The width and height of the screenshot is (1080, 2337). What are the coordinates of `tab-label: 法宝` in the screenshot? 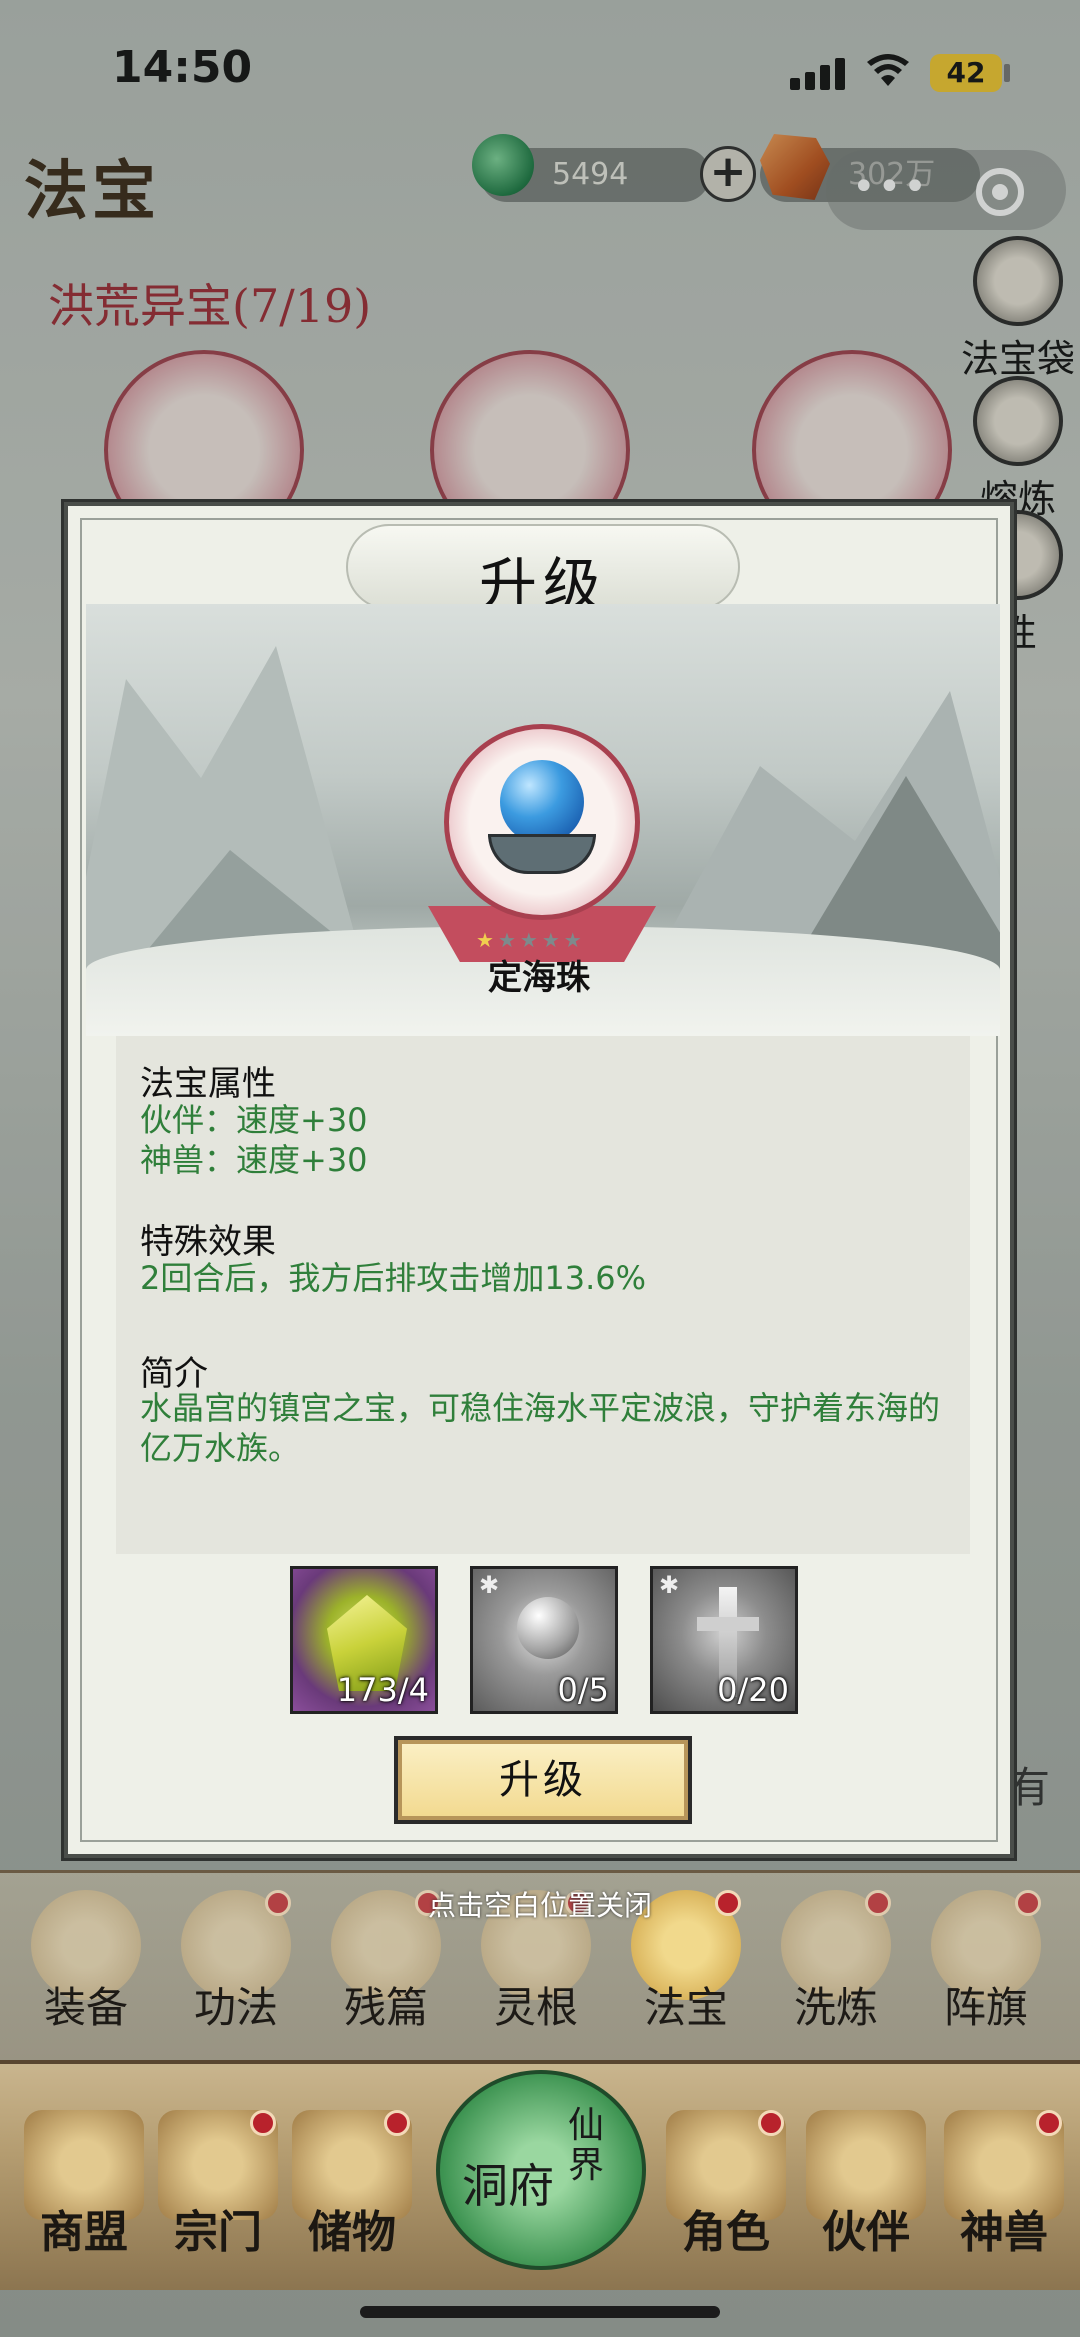 It's located at (685, 2007).